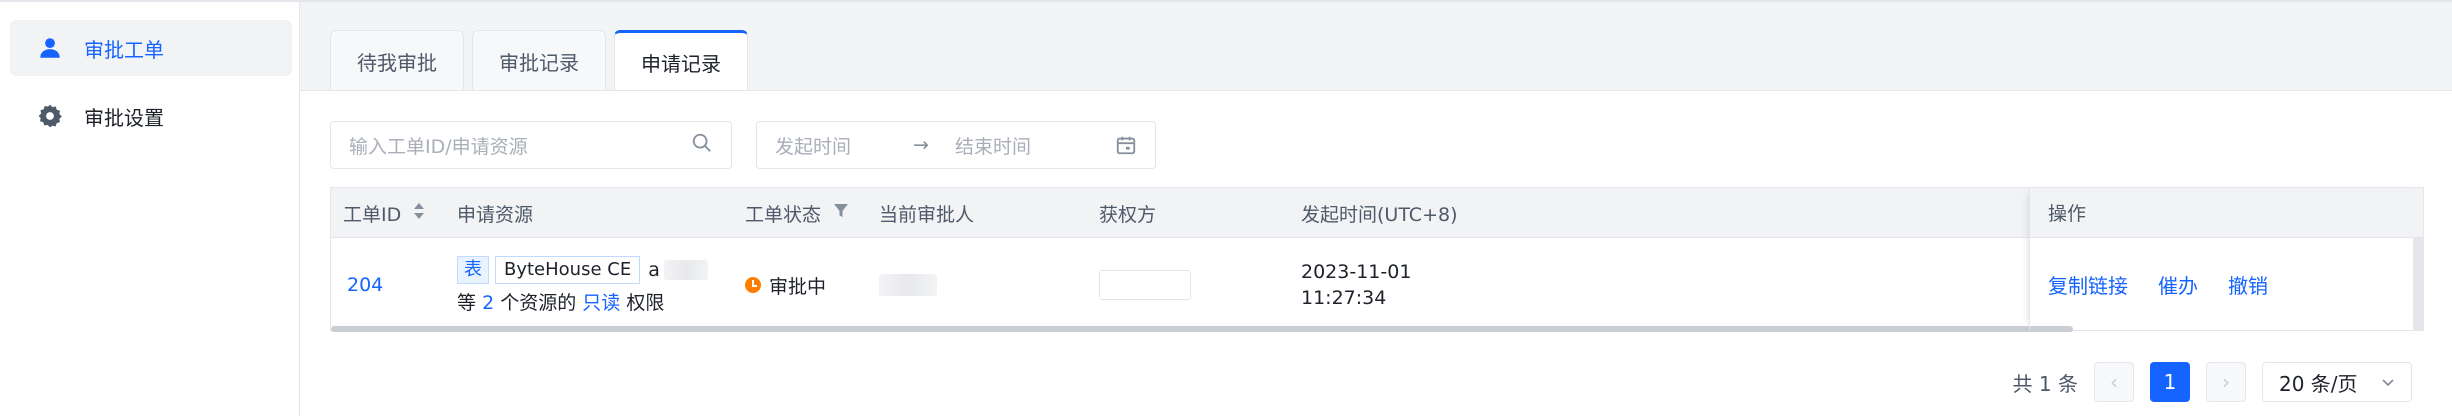 This screenshot has width=2452, height=416. I want to click on horizontal-scrollbar, so click(1202, 329).